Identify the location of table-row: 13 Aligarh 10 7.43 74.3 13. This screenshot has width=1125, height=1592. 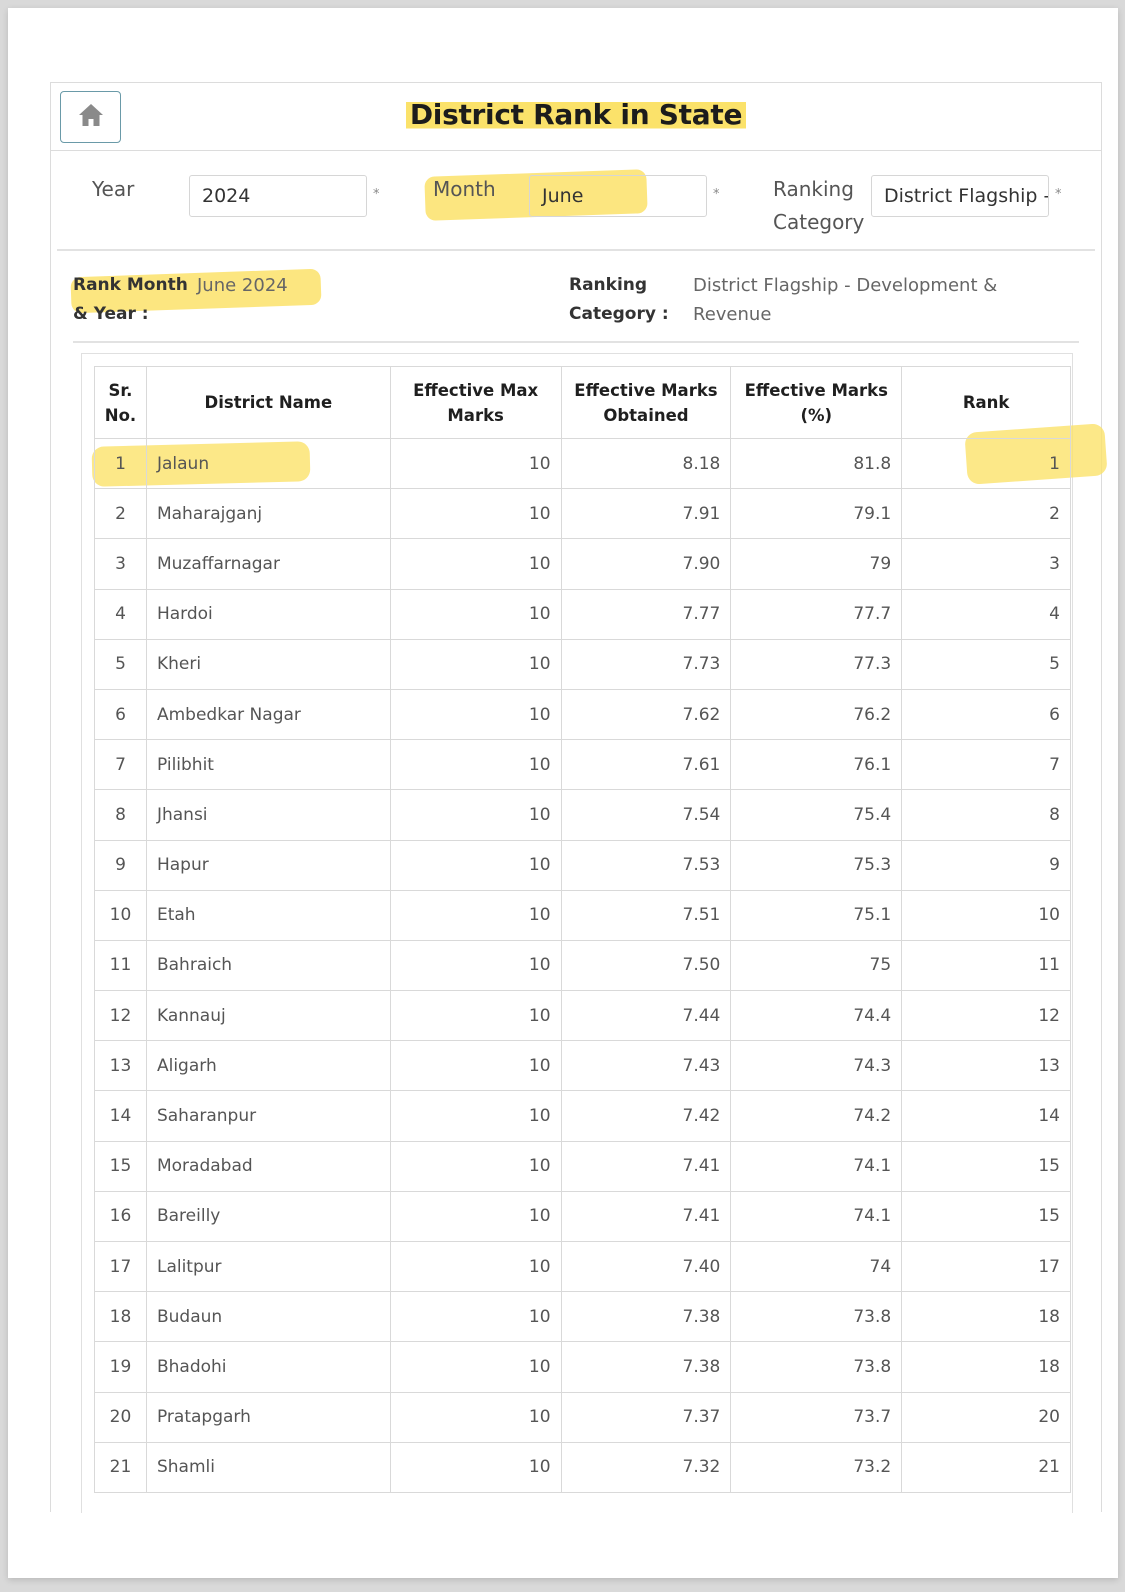
(582, 1066).